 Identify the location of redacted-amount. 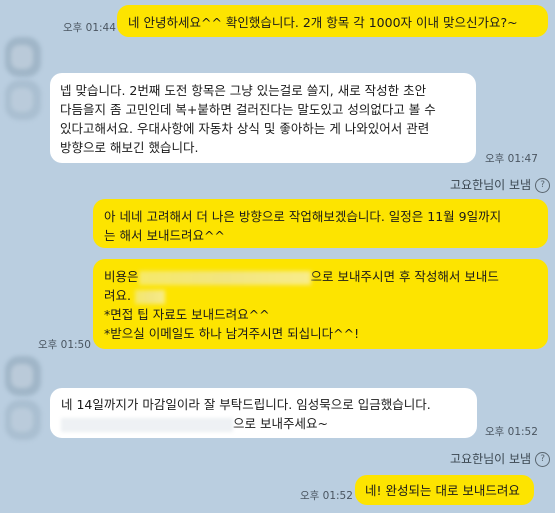
(224, 277).